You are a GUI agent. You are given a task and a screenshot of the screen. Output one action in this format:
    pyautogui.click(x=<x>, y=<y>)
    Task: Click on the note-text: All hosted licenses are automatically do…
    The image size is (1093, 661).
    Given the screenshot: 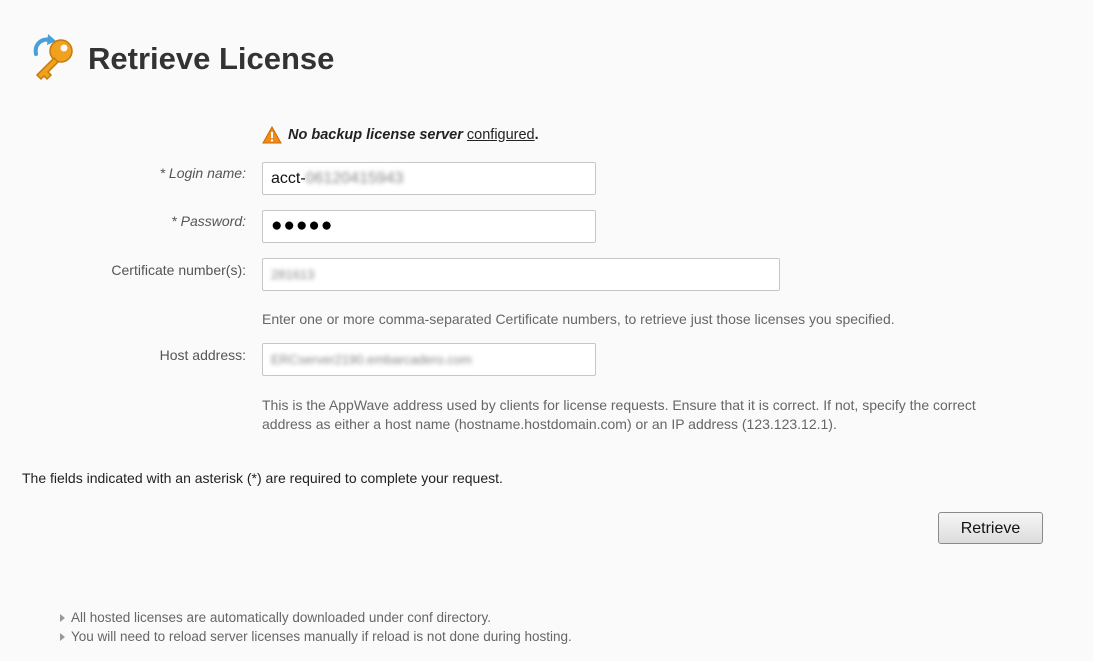 What is the action you would take?
    pyautogui.click(x=281, y=617)
    